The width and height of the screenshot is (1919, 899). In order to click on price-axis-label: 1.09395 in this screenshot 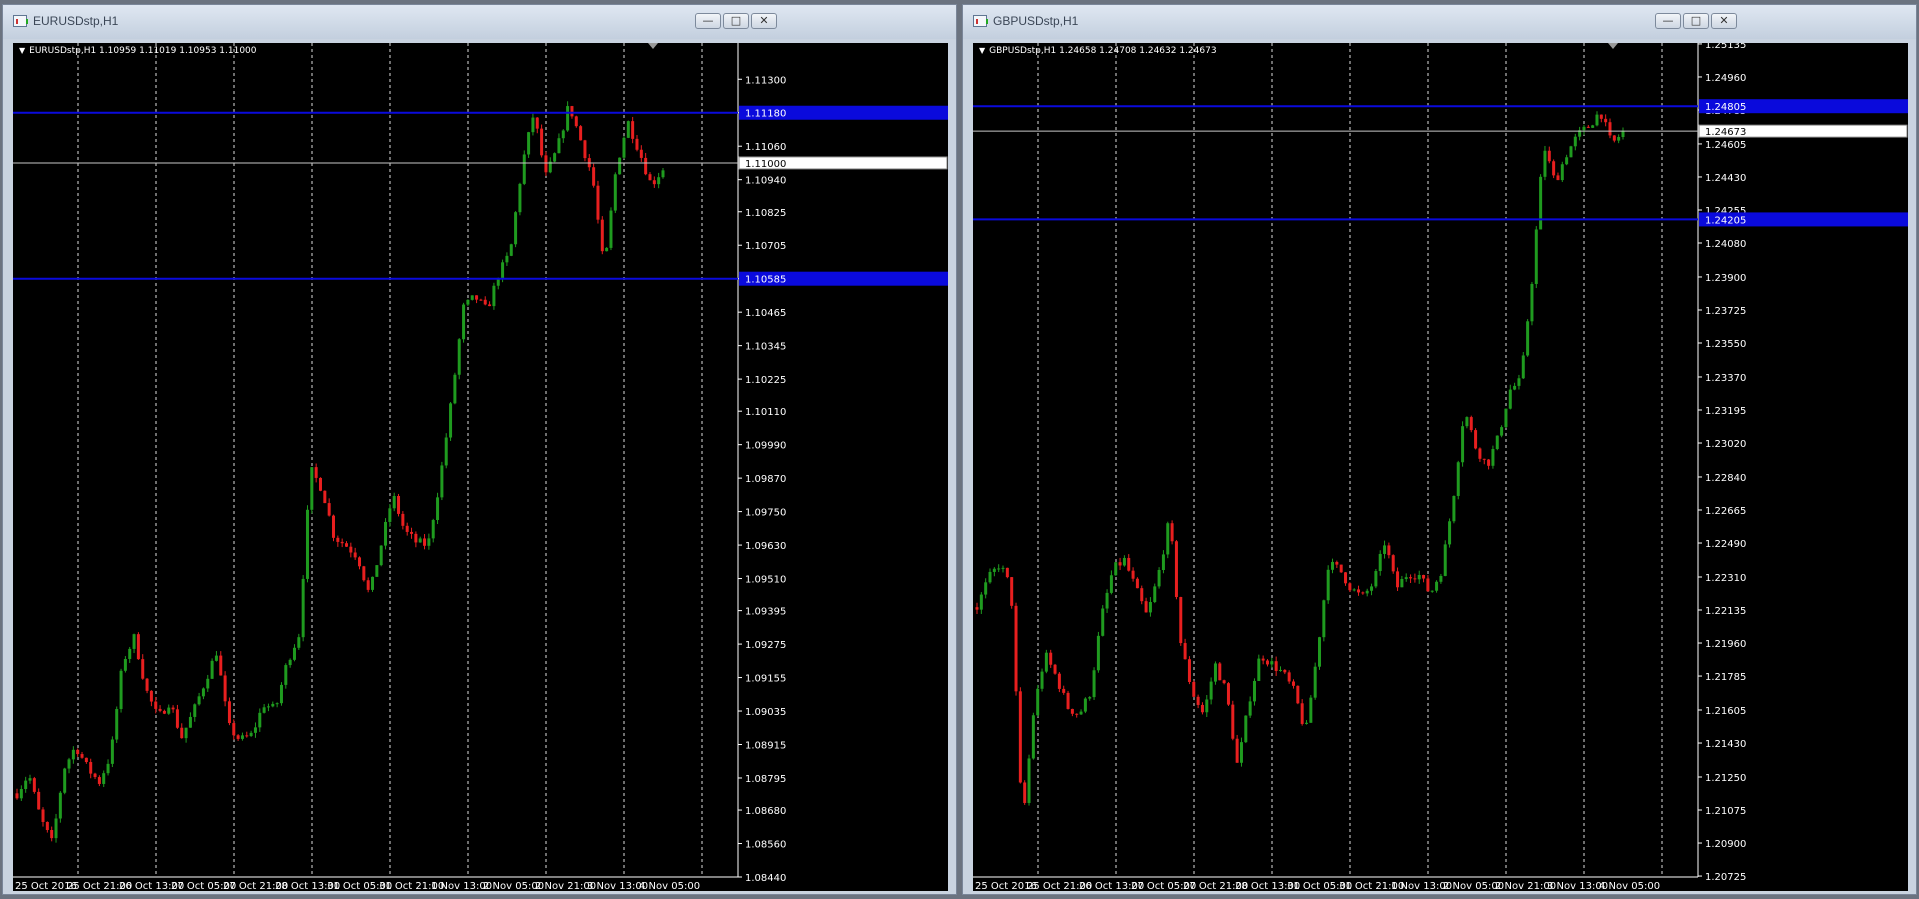, I will do `click(765, 612)`.